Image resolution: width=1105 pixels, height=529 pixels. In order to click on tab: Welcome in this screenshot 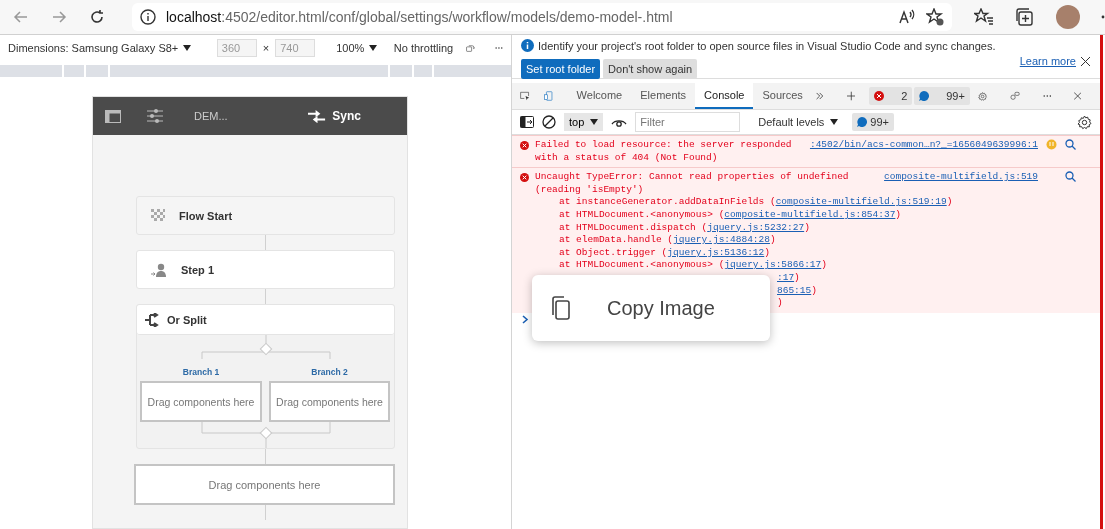, I will do `click(599, 96)`.